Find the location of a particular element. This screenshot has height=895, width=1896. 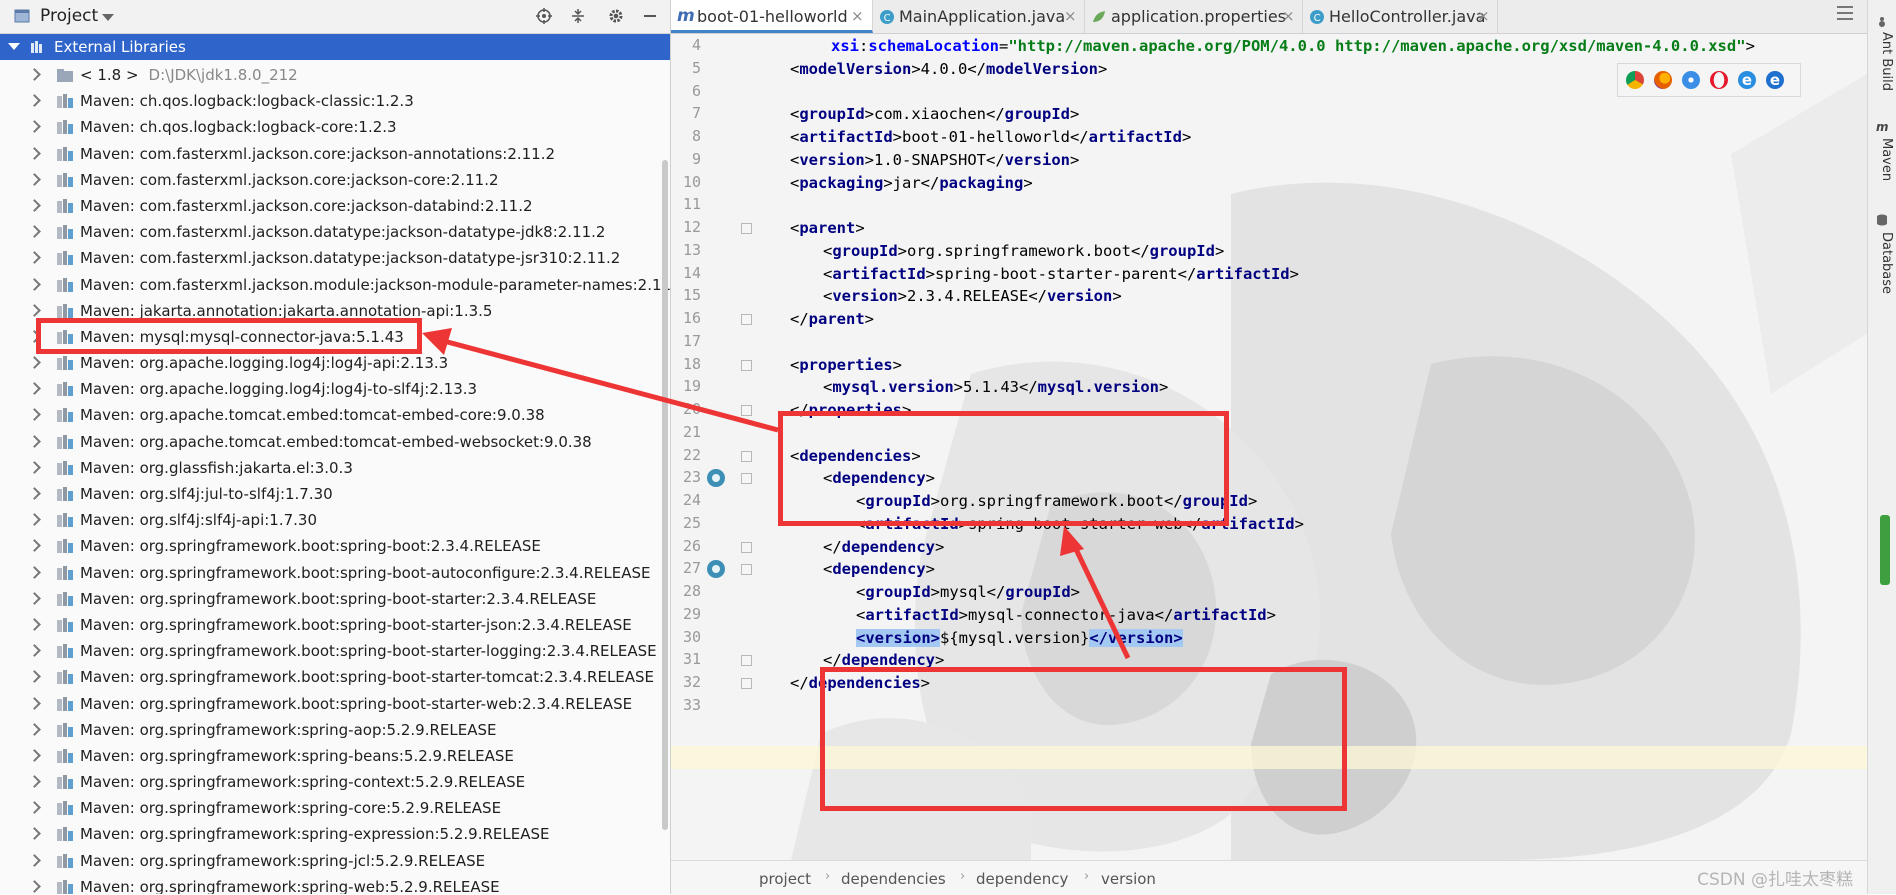

vertical-scrollbar is located at coordinates (665, 495).